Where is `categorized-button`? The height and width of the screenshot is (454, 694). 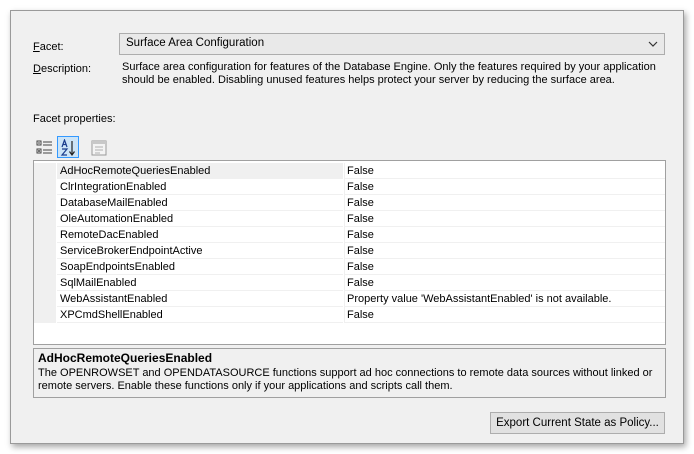 categorized-button is located at coordinates (44, 147).